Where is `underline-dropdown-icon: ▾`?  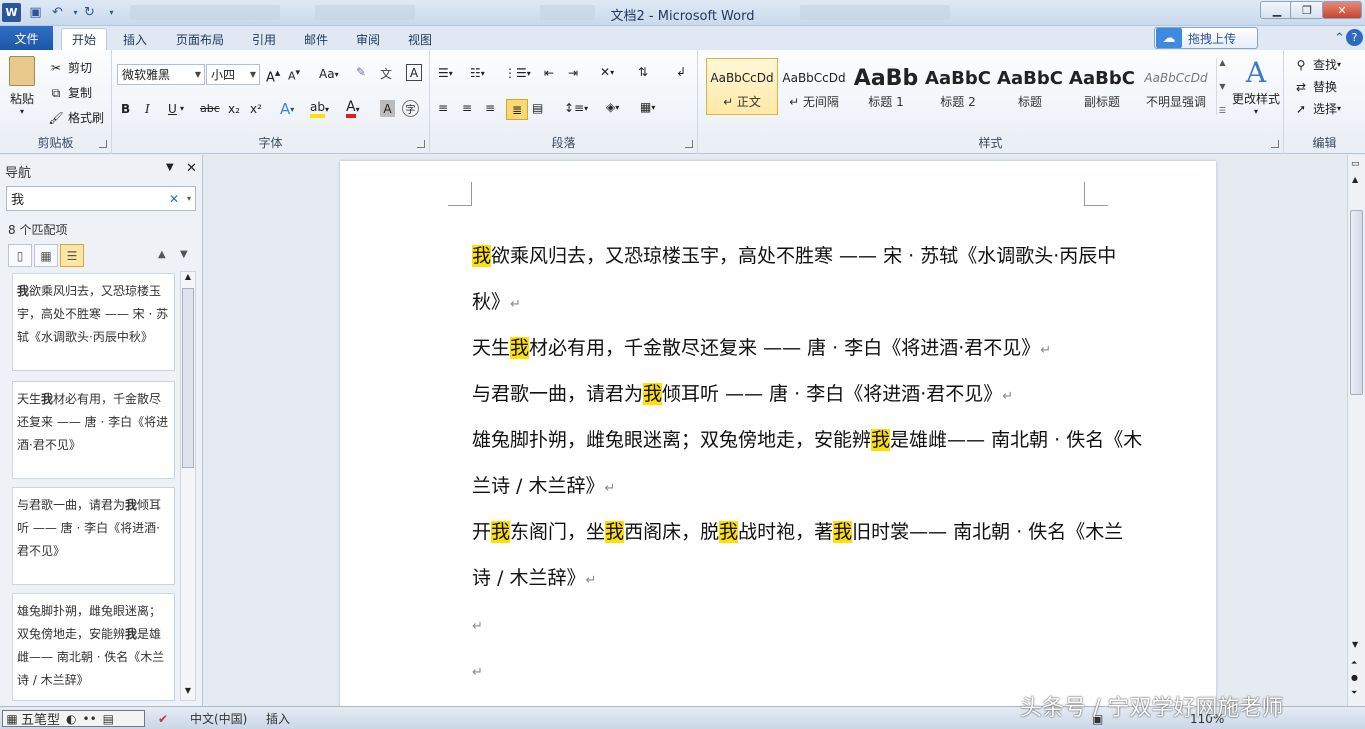 underline-dropdown-icon: ▾ is located at coordinates (182, 108).